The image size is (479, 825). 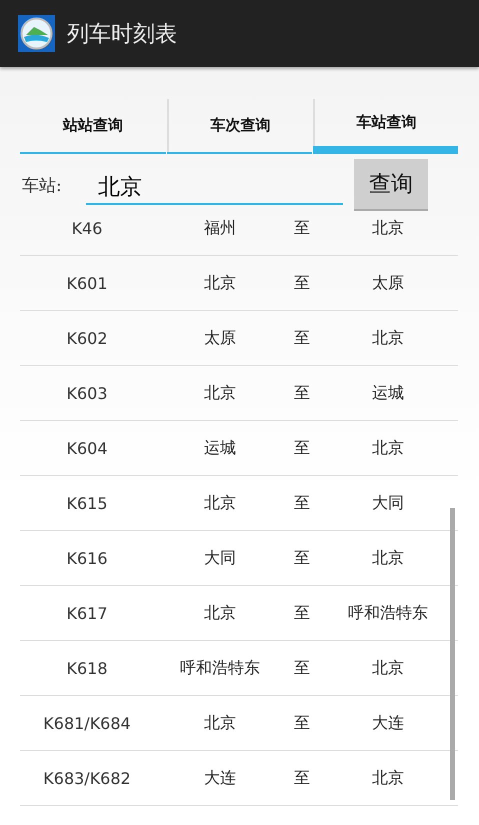 What do you see at coordinates (42, 185) in the screenshot?
I see `station-label: 车站:` at bounding box center [42, 185].